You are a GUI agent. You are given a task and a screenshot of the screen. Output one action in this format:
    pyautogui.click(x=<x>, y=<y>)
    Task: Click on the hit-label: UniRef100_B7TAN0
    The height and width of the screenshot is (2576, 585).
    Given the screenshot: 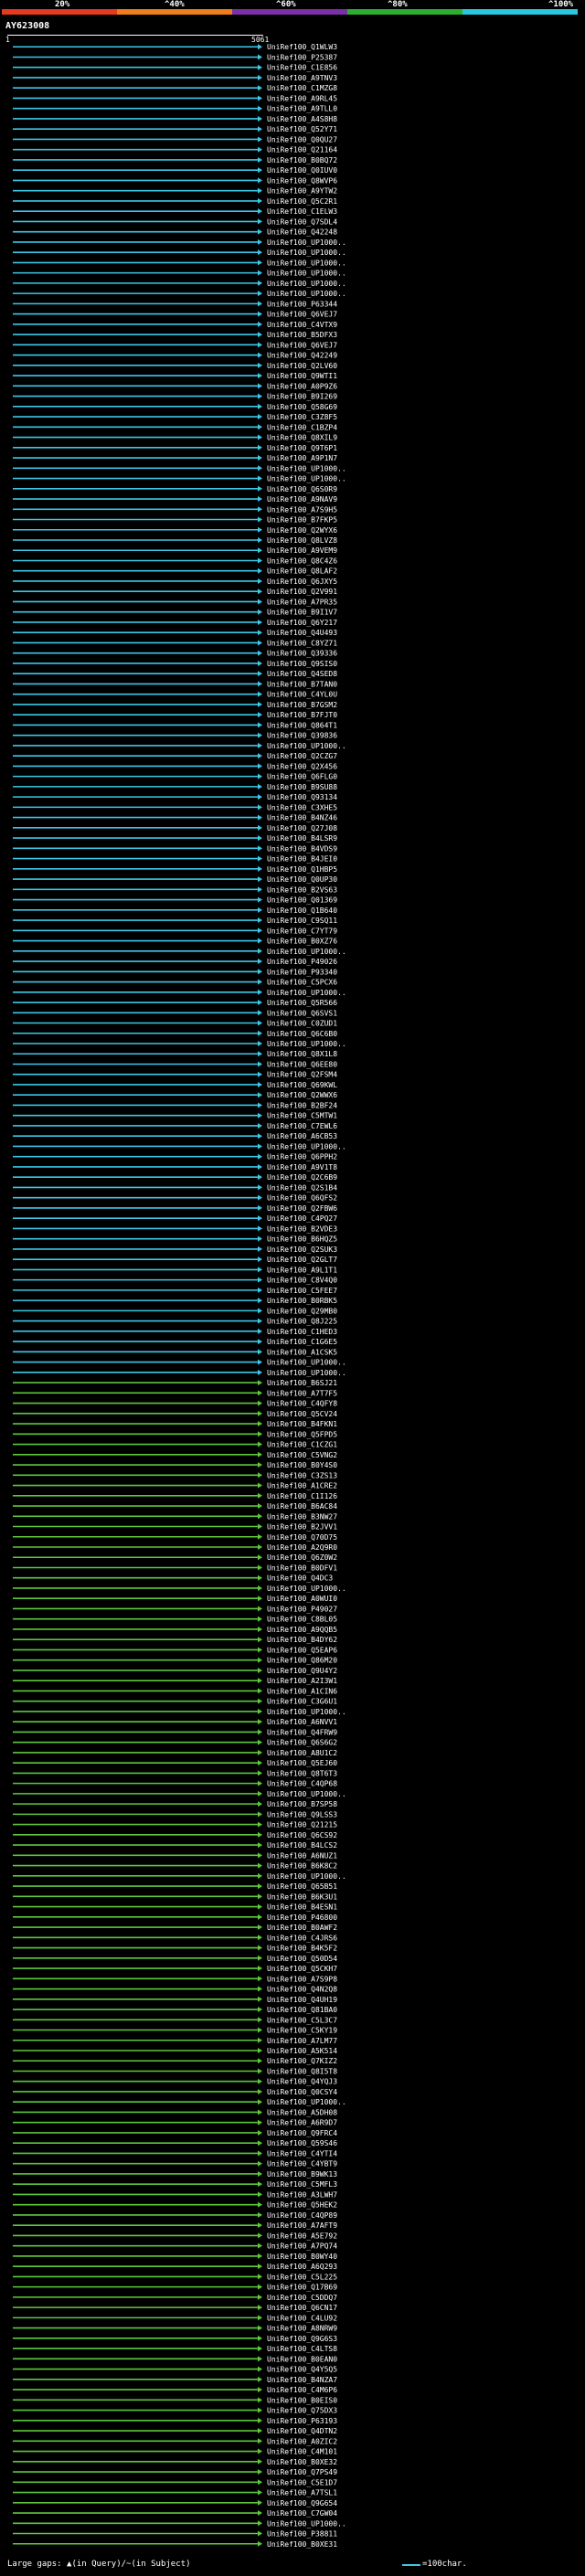 What is the action you would take?
    pyautogui.click(x=302, y=684)
    